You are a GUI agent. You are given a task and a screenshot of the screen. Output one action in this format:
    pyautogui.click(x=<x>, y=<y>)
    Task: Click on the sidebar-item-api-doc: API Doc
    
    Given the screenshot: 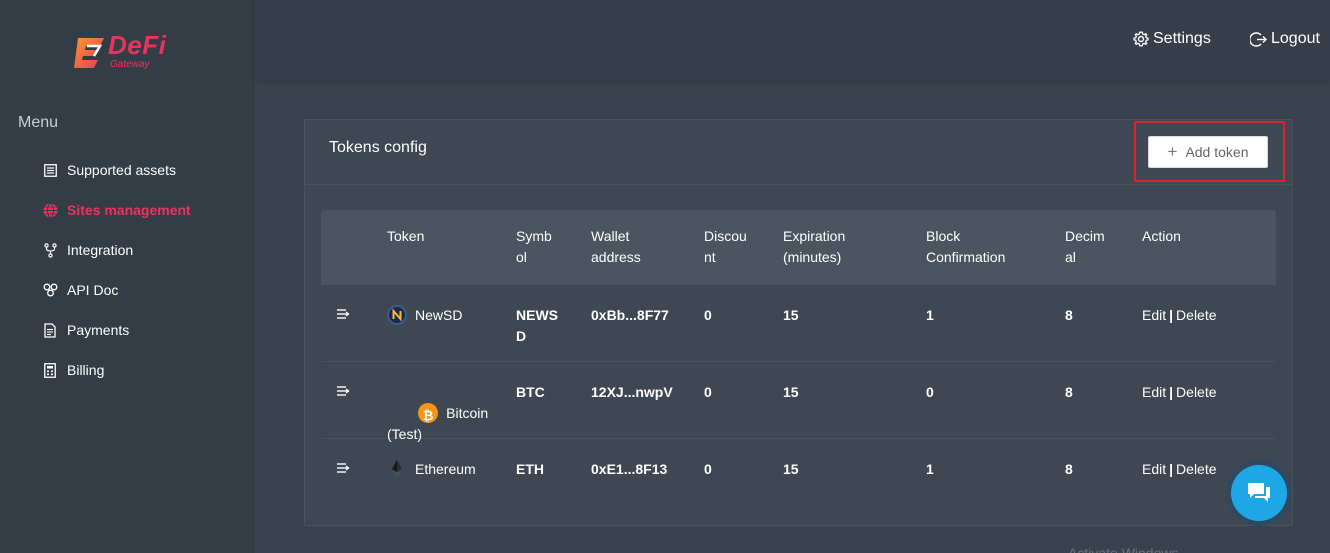 What is the action you would take?
    pyautogui.click(x=116, y=290)
    